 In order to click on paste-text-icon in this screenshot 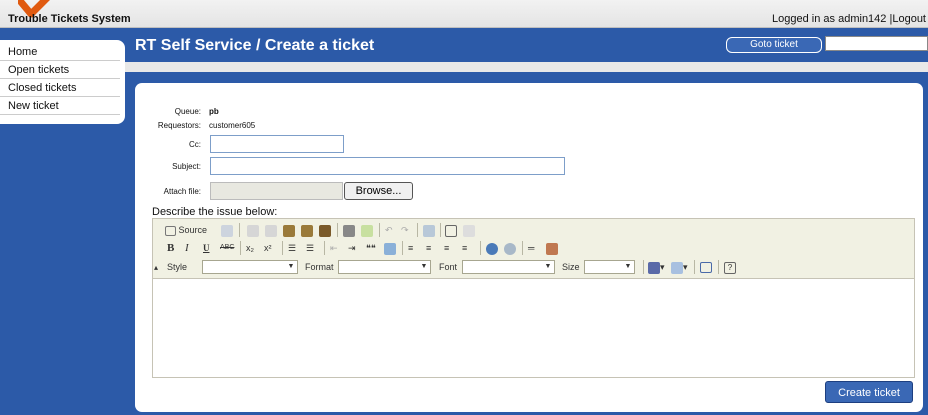, I will do `click(307, 230)`.